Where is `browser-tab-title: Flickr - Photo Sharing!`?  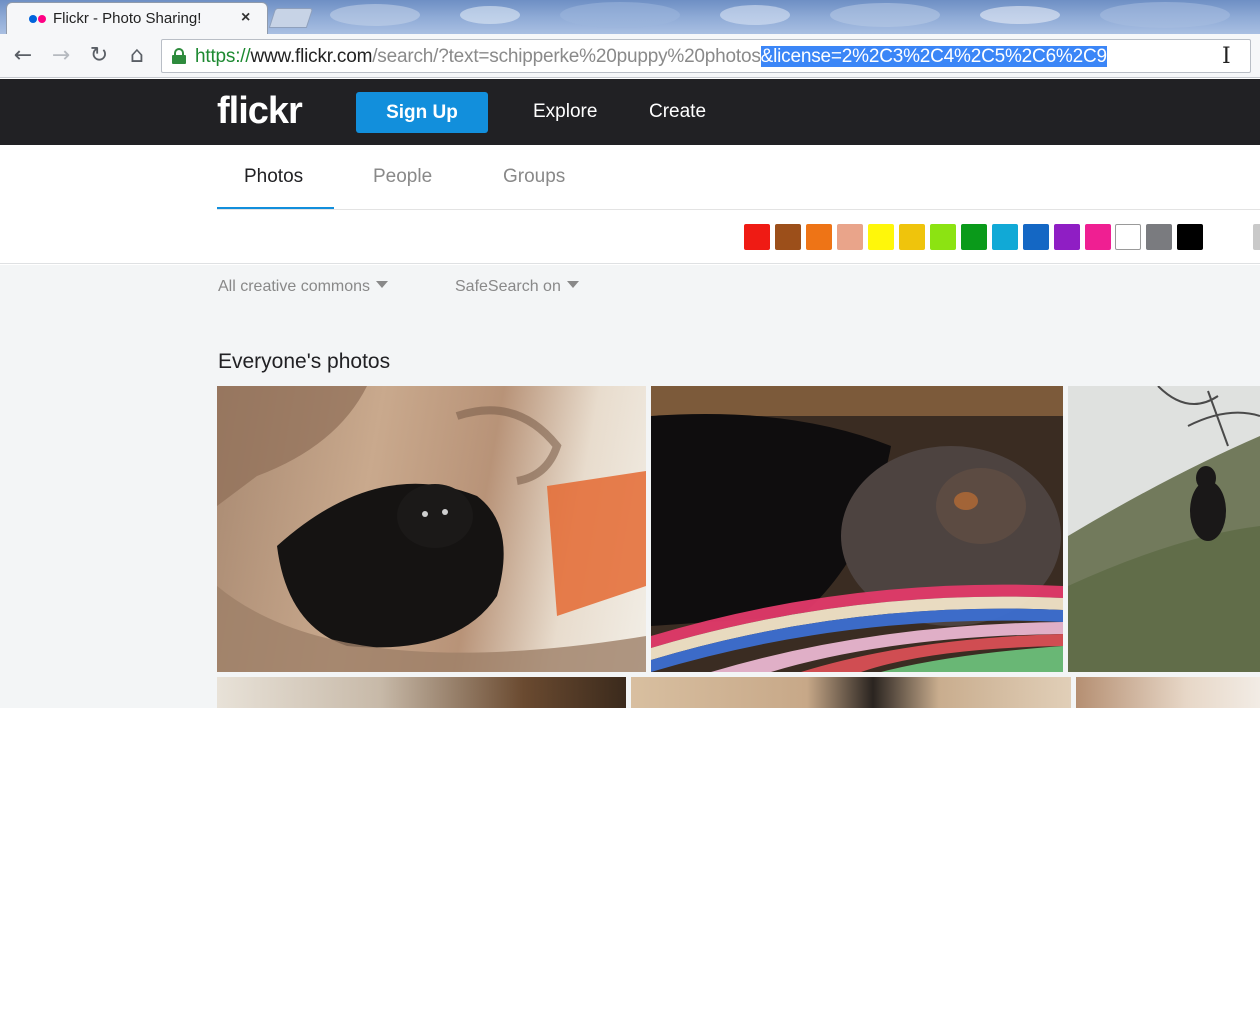
browser-tab-title: Flickr - Photo Sharing! is located at coordinates (127, 18).